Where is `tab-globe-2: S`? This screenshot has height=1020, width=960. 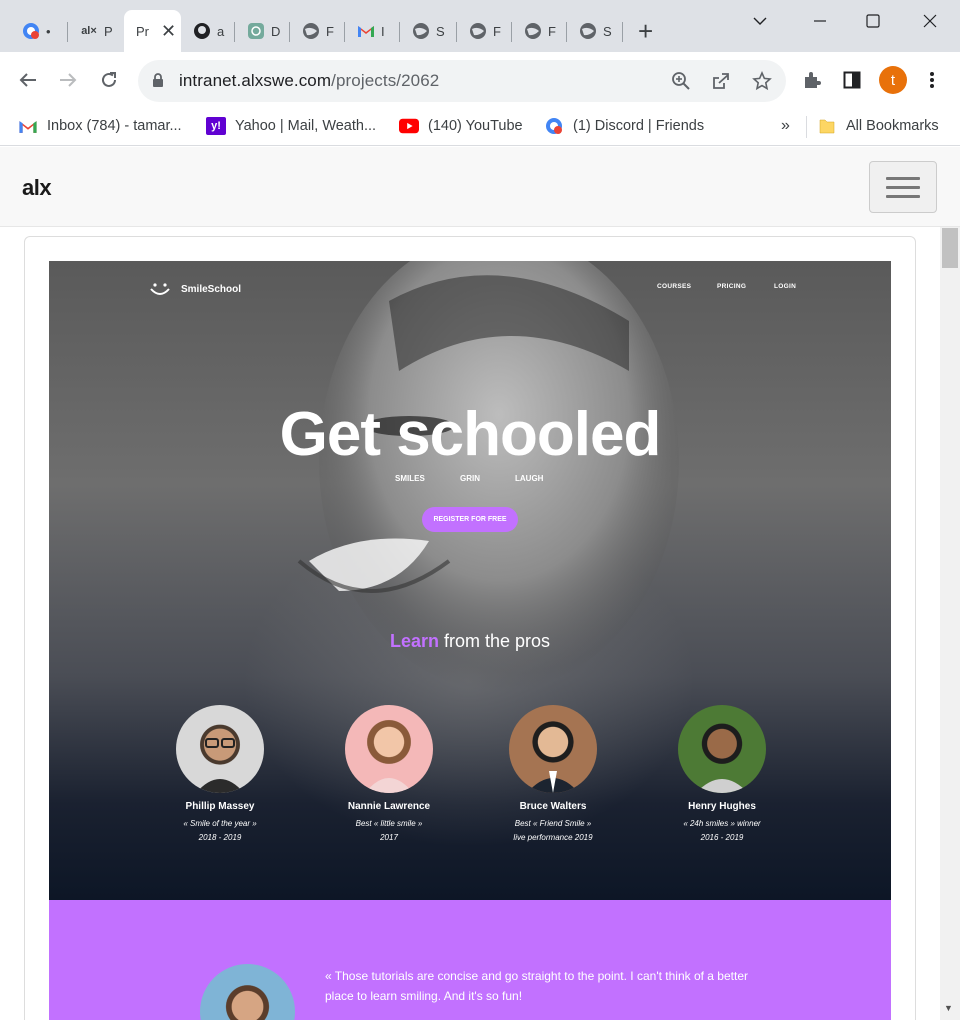 tab-globe-2: S is located at coordinates (428, 31).